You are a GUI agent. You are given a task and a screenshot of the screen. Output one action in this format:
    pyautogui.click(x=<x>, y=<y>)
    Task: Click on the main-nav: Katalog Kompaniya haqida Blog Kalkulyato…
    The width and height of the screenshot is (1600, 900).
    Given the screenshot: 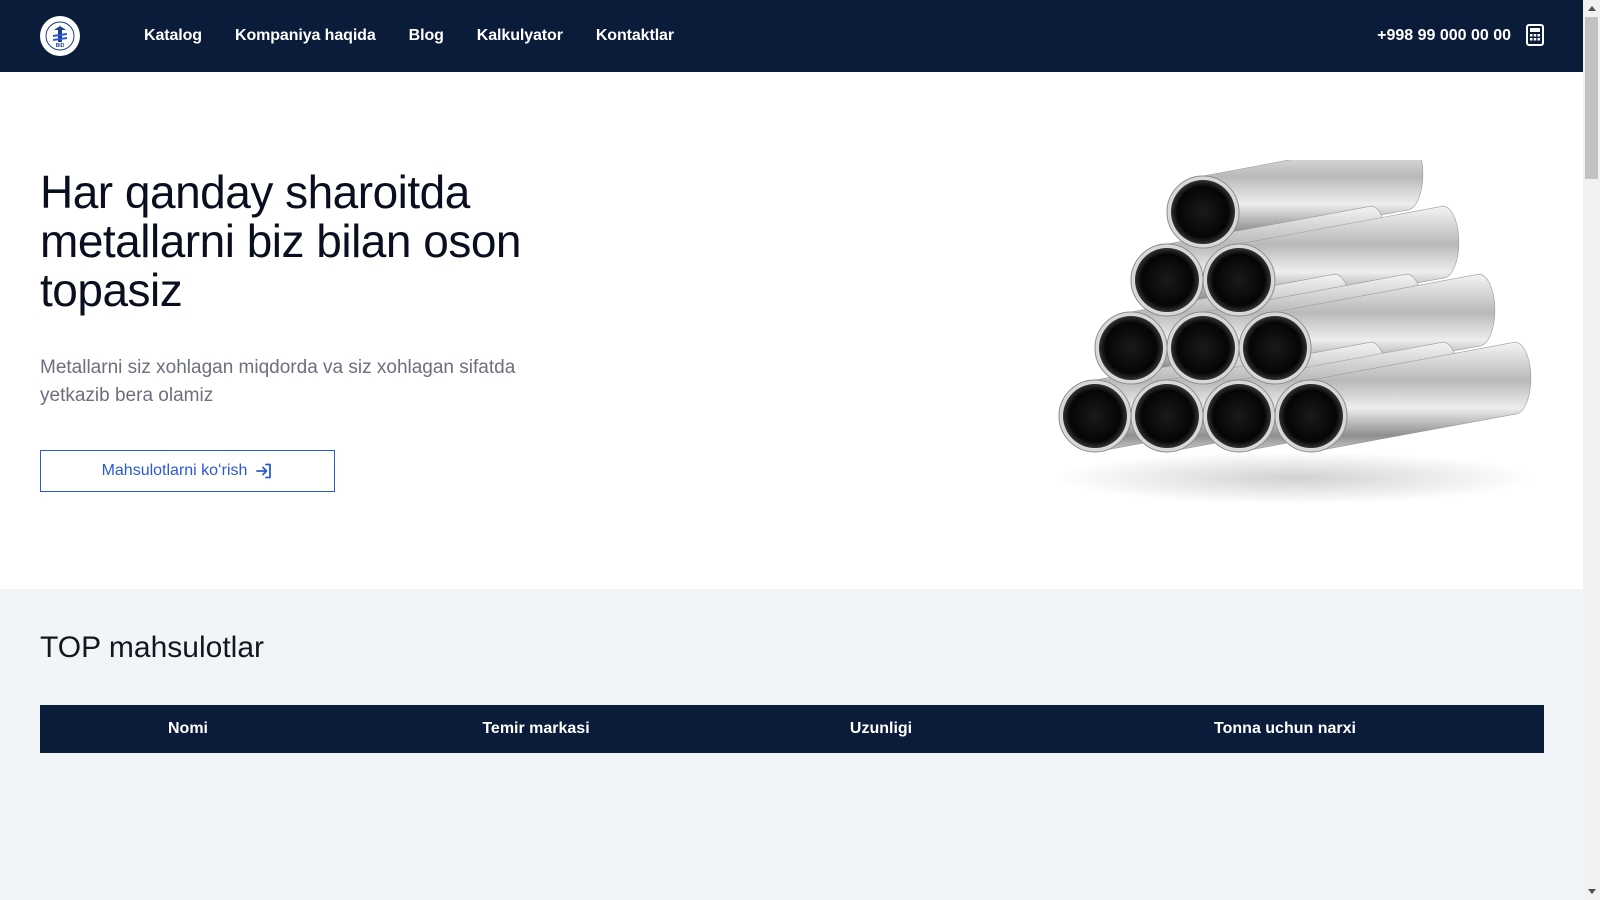 What is the action you would take?
    pyautogui.click(x=409, y=36)
    